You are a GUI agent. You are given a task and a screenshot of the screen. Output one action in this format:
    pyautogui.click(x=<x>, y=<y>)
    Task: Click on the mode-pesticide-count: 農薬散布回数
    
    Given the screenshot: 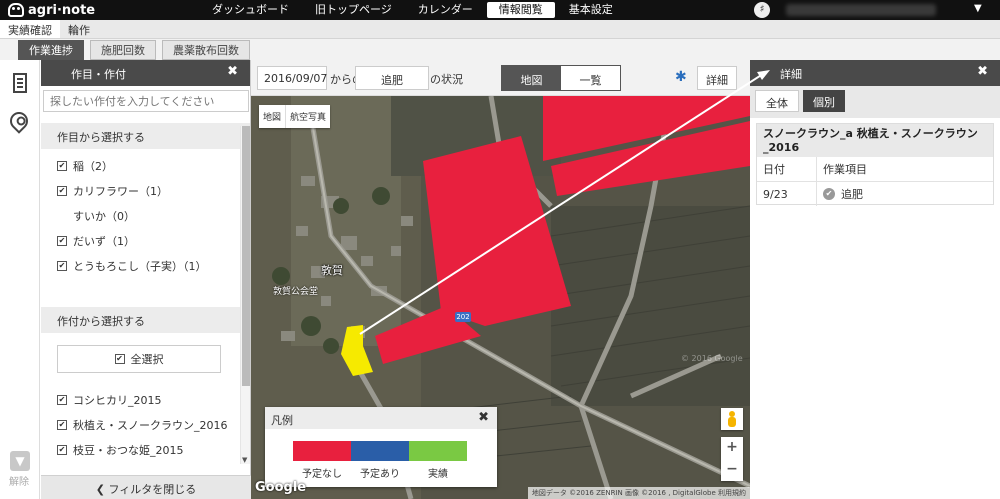 What is the action you would take?
    pyautogui.click(x=206, y=49)
    